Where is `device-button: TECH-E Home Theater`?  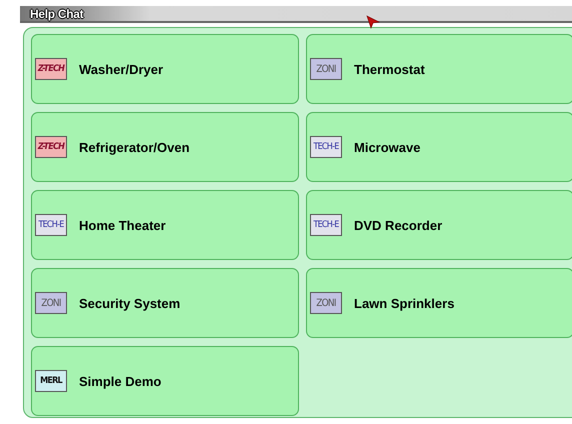
device-button: TECH-E Home Theater is located at coordinates (165, 225).